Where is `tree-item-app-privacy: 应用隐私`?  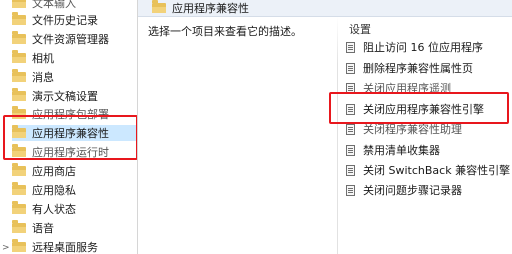 tree-item-app-privacy: 应用隐私 is located at coordinates (74, 190).